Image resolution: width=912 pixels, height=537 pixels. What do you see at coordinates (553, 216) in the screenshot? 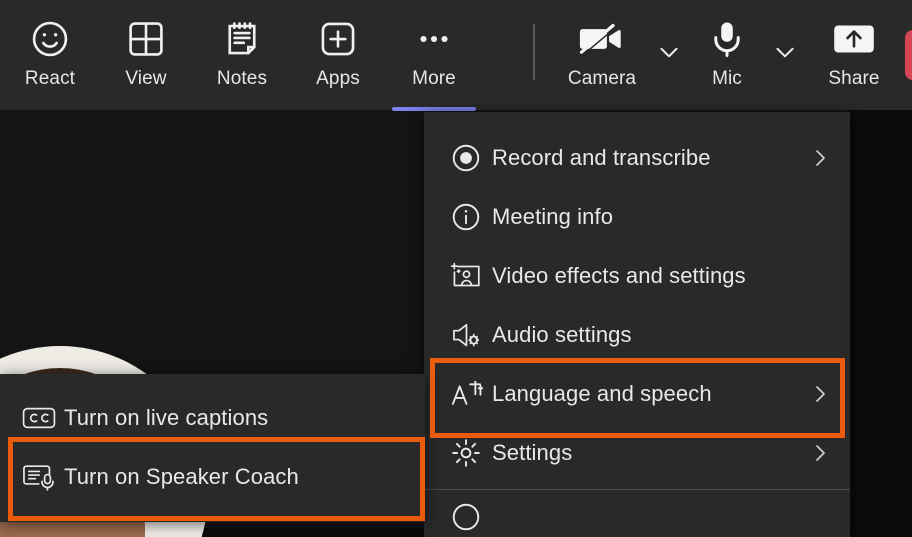
I see `menu-item-label: Meeting info` at bounding box center [553, 216].